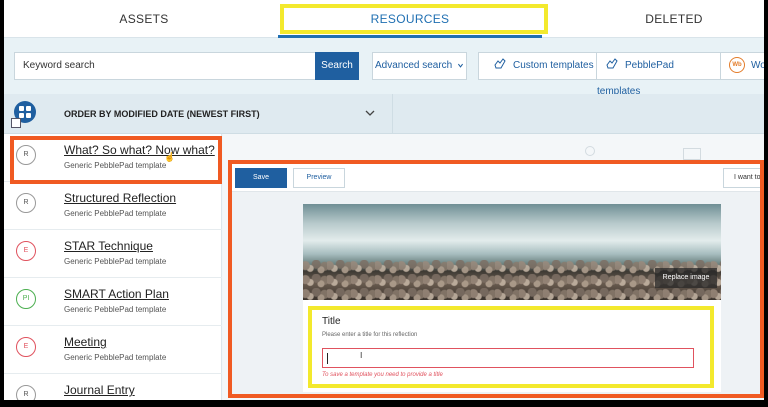 This screenshot has width=768, height=407. What do you see at coordinates (120, 198) in the screenshot?
I see `resource-title-link: Structured Reflection` at bounding box center [120, 198].